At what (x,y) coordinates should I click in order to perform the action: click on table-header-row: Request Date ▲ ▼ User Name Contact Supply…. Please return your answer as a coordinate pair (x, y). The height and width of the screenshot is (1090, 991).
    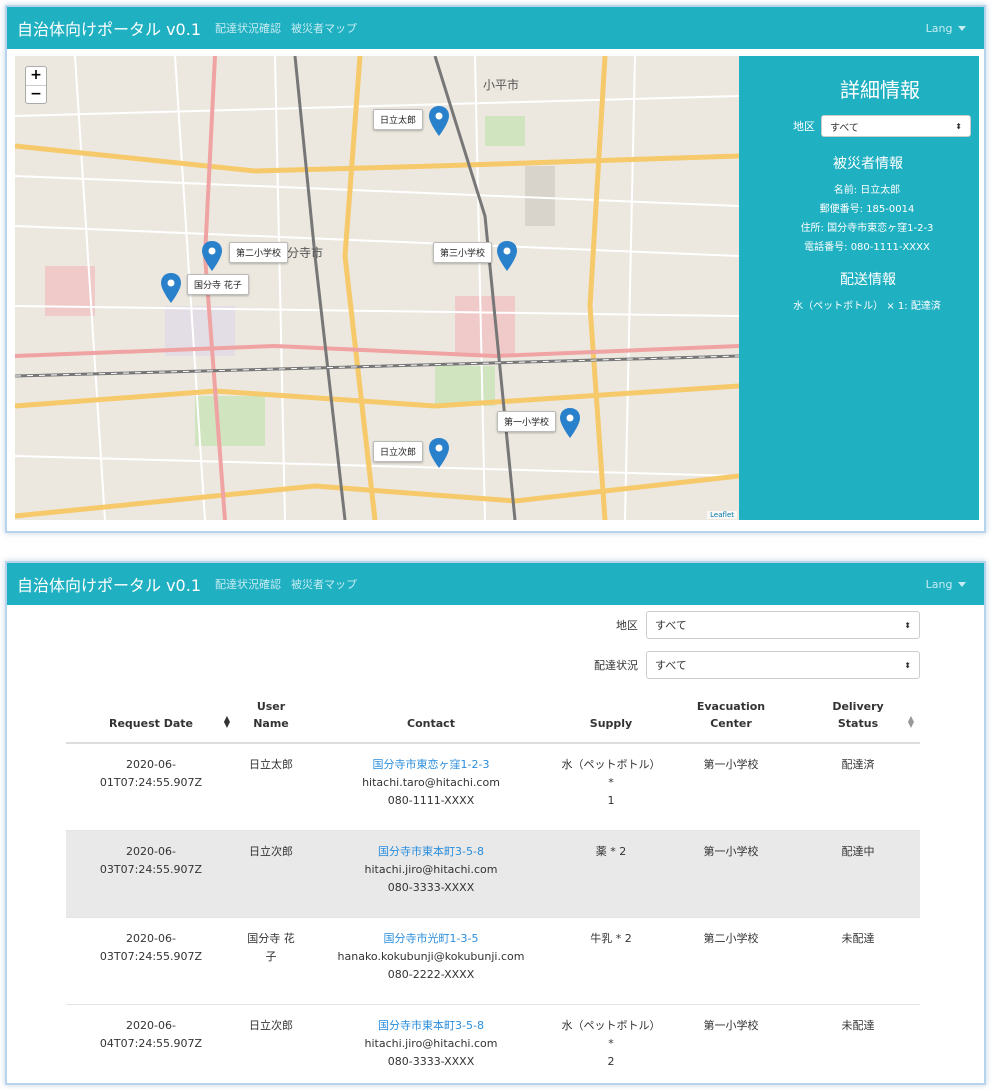
    Looking at the image, I should click on (493, 719).